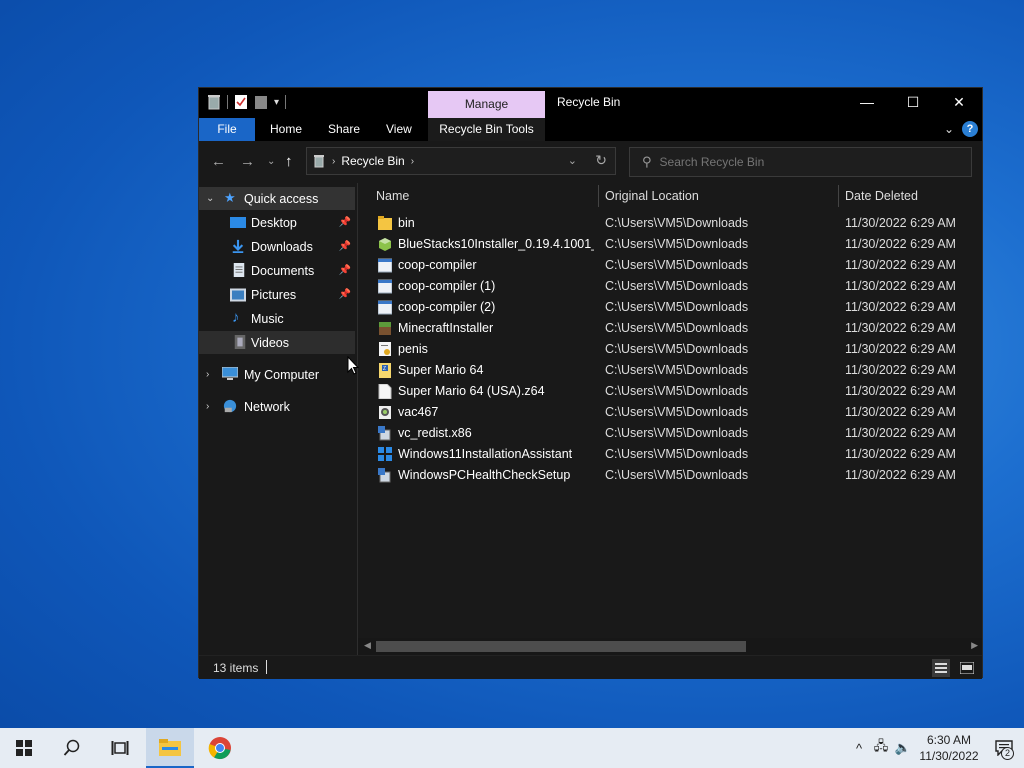 This screenshot has width=1024, height=768. Describe the element at coordinates (277, 246) in the screenshot. I see `sidebar-item-downloads: Downloads 📌` at that location.